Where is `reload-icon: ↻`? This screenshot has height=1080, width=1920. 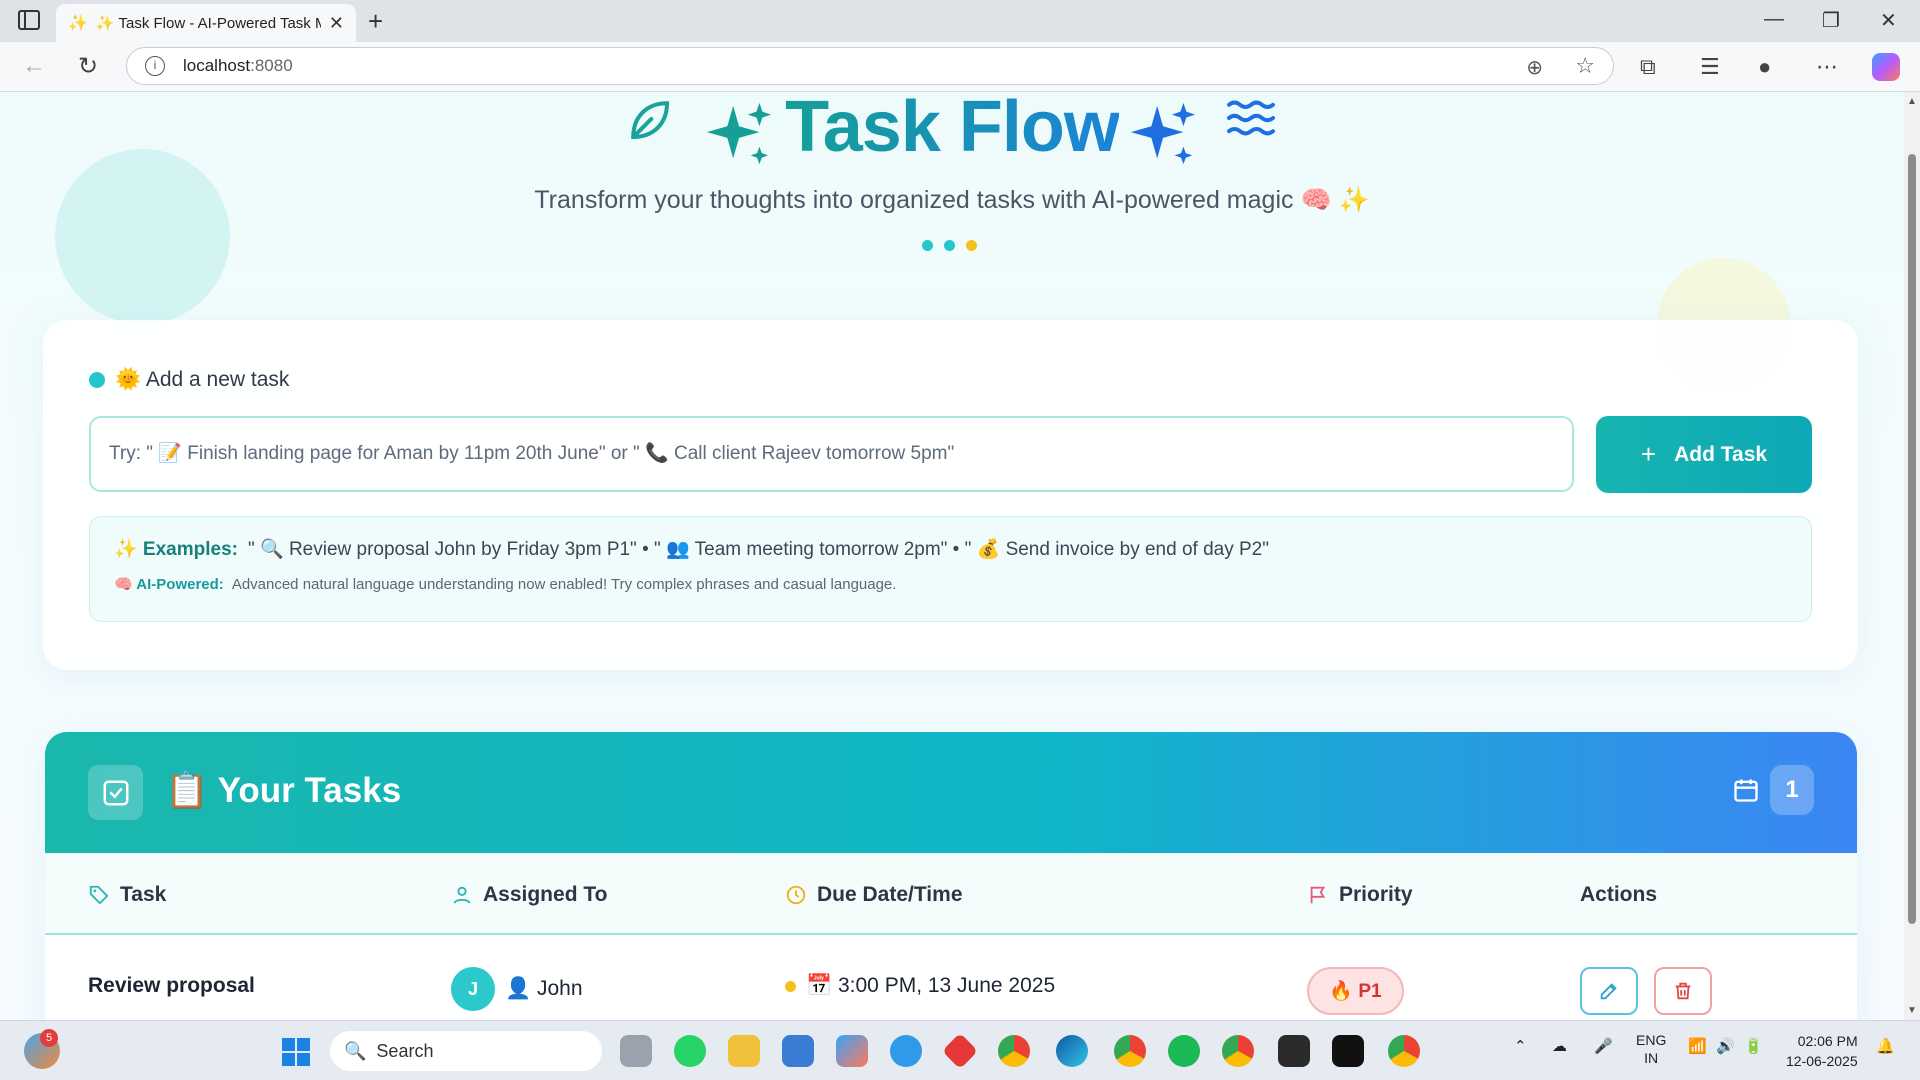 reload-icon: ↻ is located at coordinates (88, 66).